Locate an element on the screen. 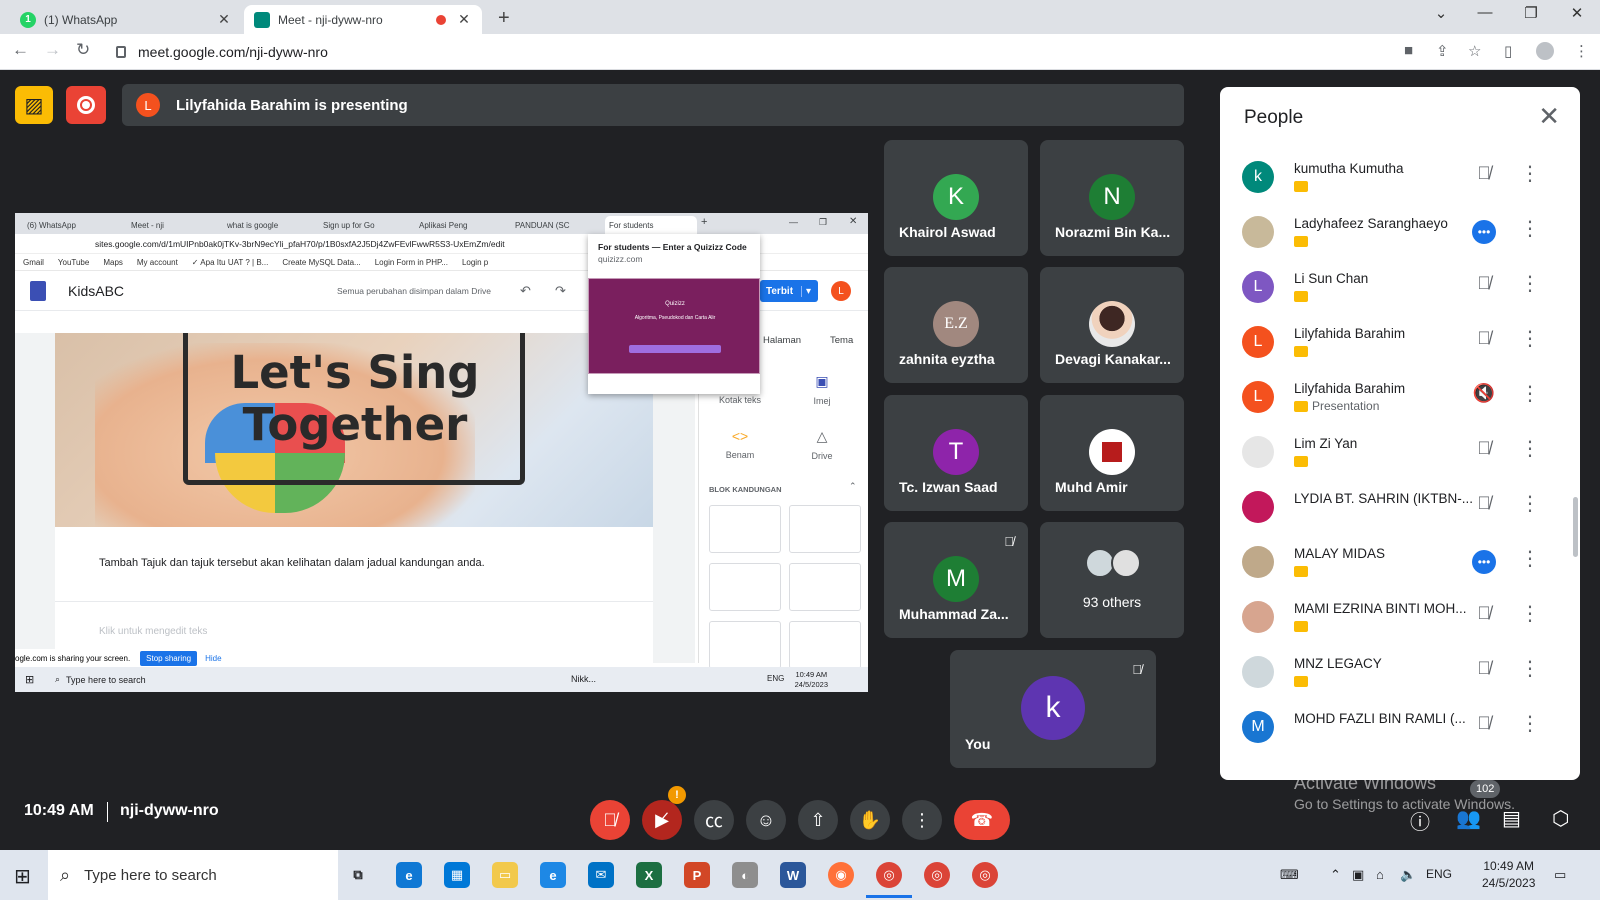  new-tab-button: + is located at coordinates (504, 18).